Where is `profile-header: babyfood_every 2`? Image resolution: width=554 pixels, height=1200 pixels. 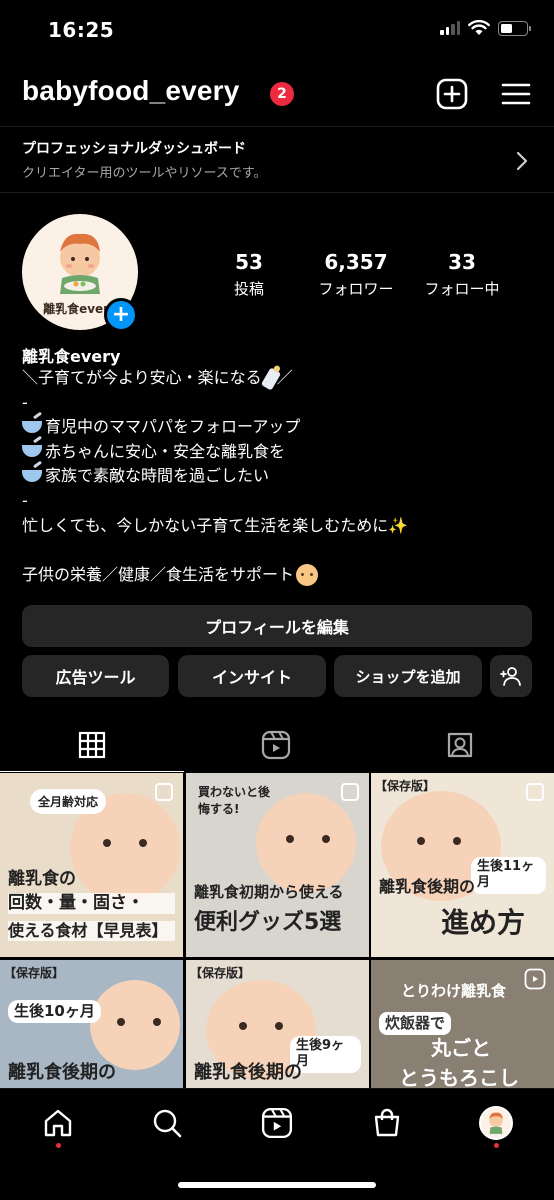
profile-header: babyfood_every 2 is located at coordinates (277, 94).